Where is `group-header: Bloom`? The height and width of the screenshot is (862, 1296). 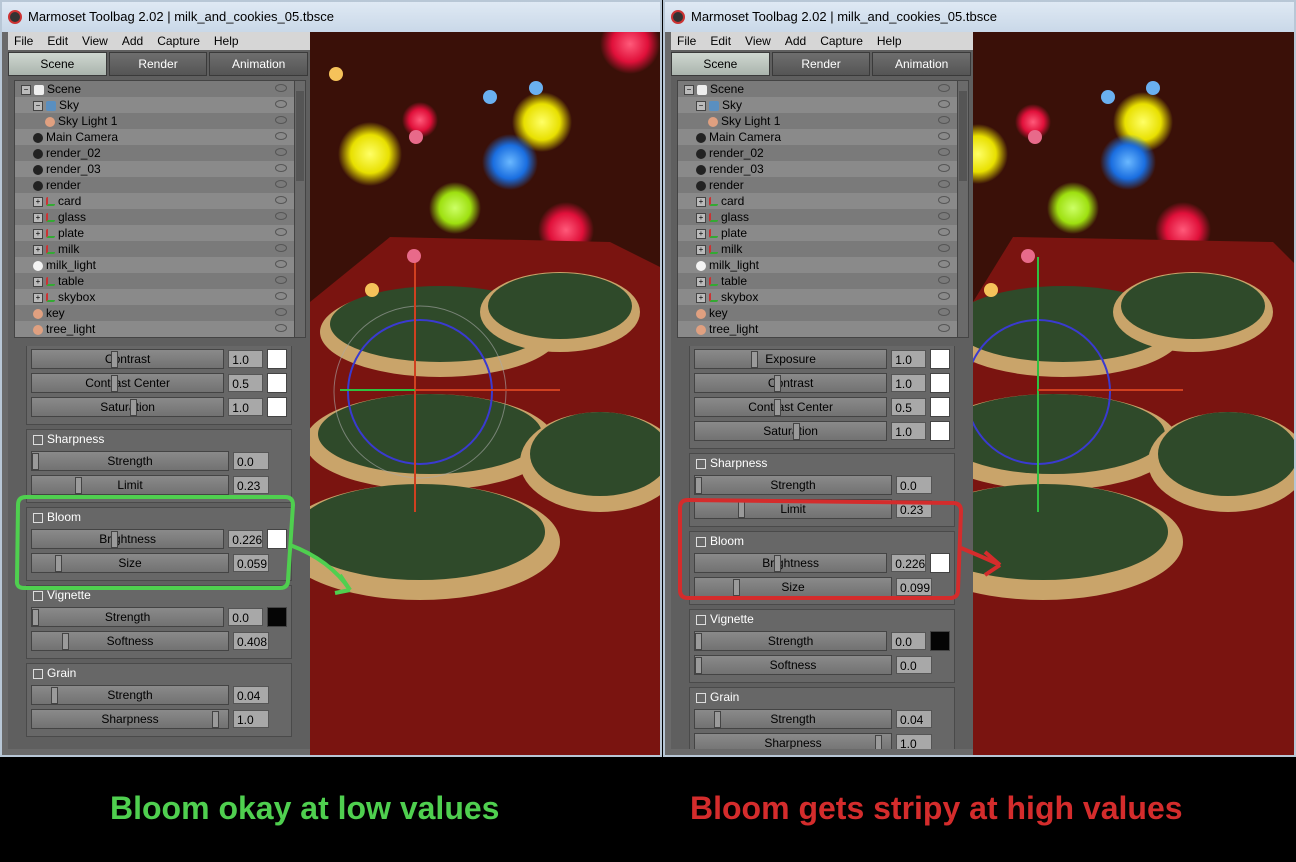
group-header: Bloom is located at coordinates (822, 541).